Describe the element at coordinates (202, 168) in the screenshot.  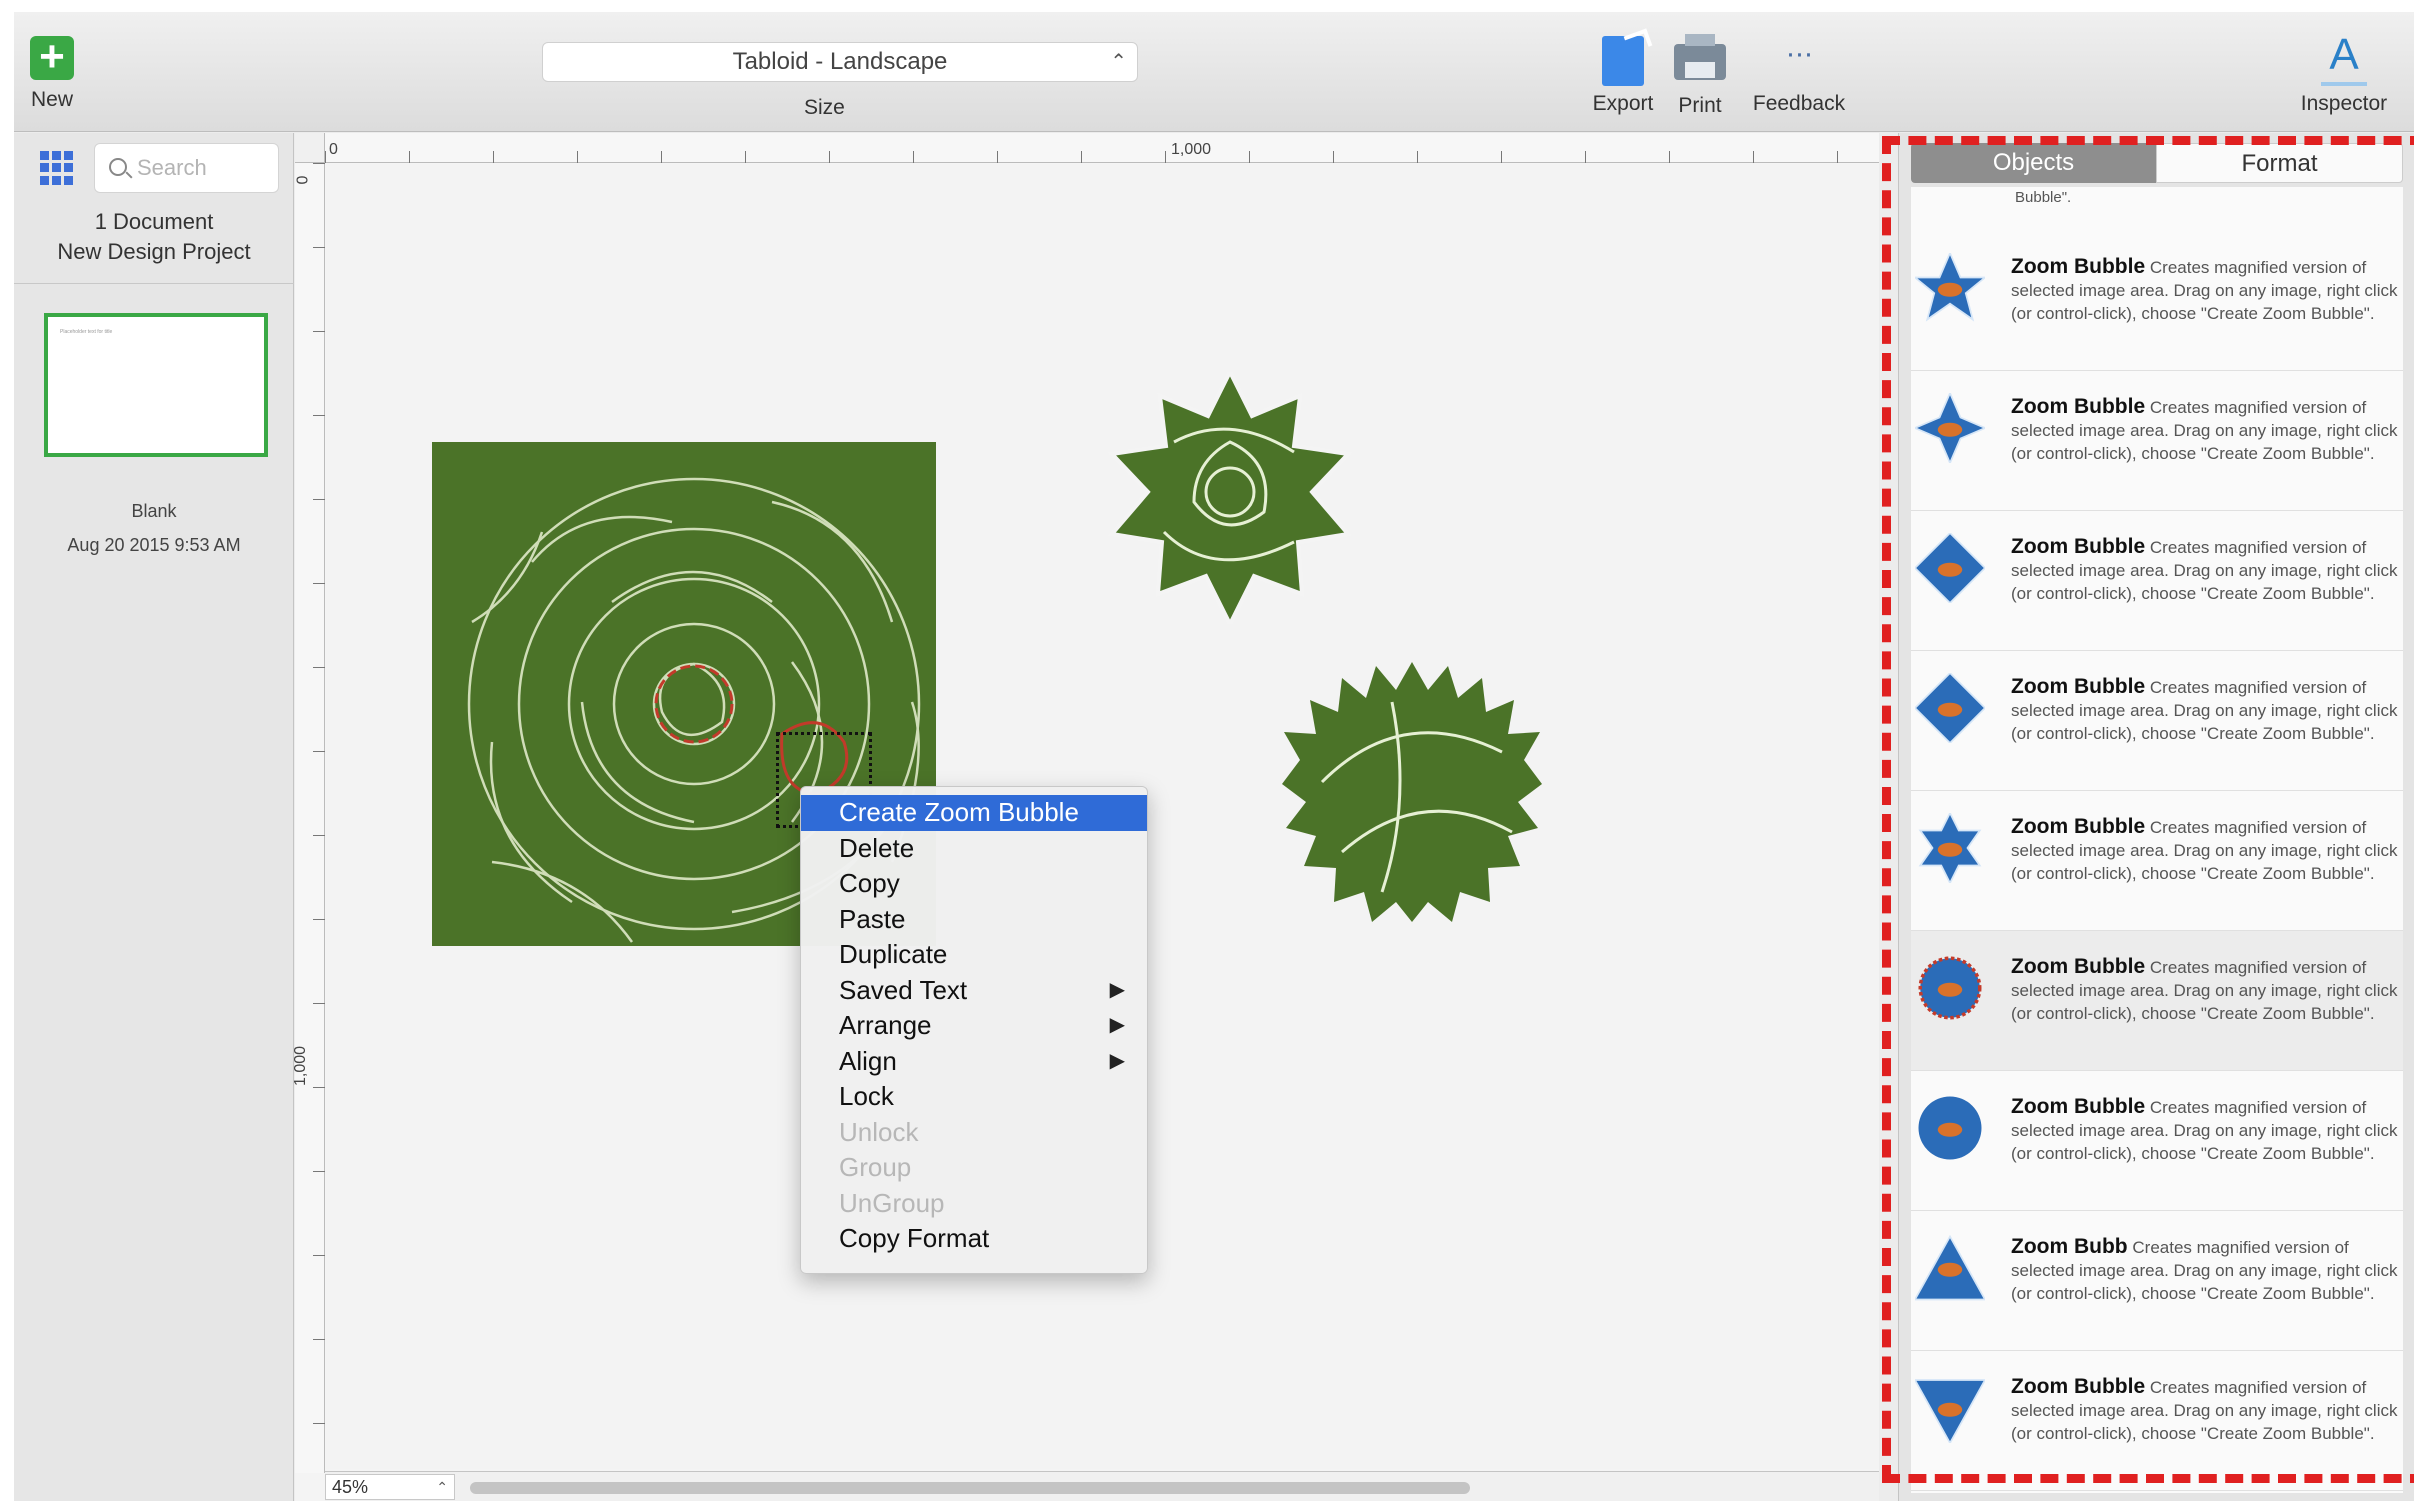
I see `search-input` at that location.